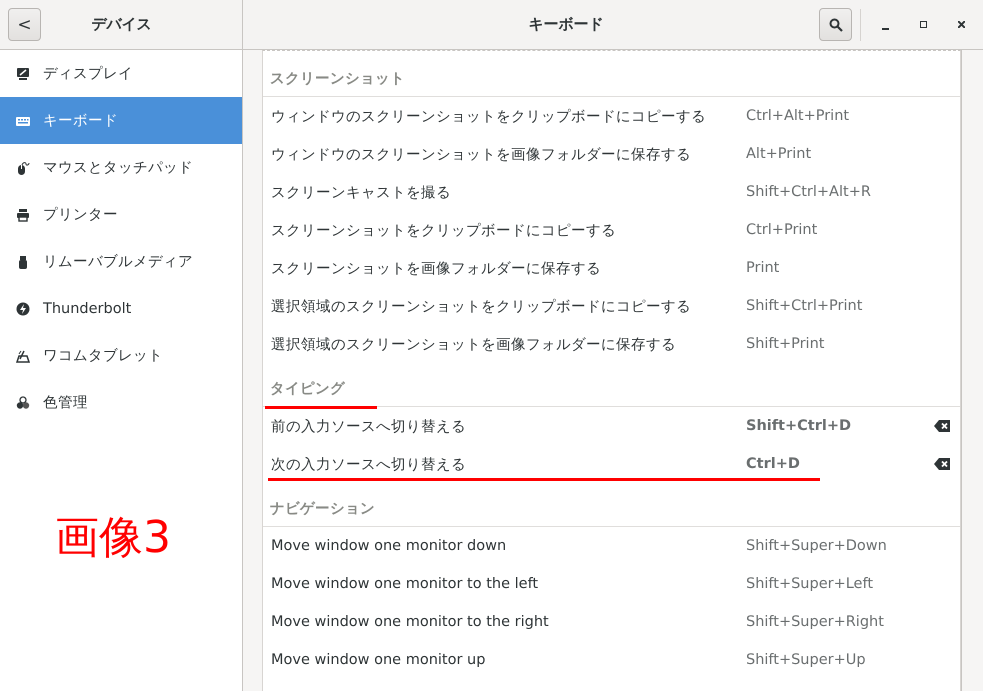 This screenshot has width=983, height=692. What do you see at coordinates (481, 307) in the screenshot?
I see `action-label: 選択領域のスクリーンショットをクリップボードにコピーする` at bounding box center [481, 307].